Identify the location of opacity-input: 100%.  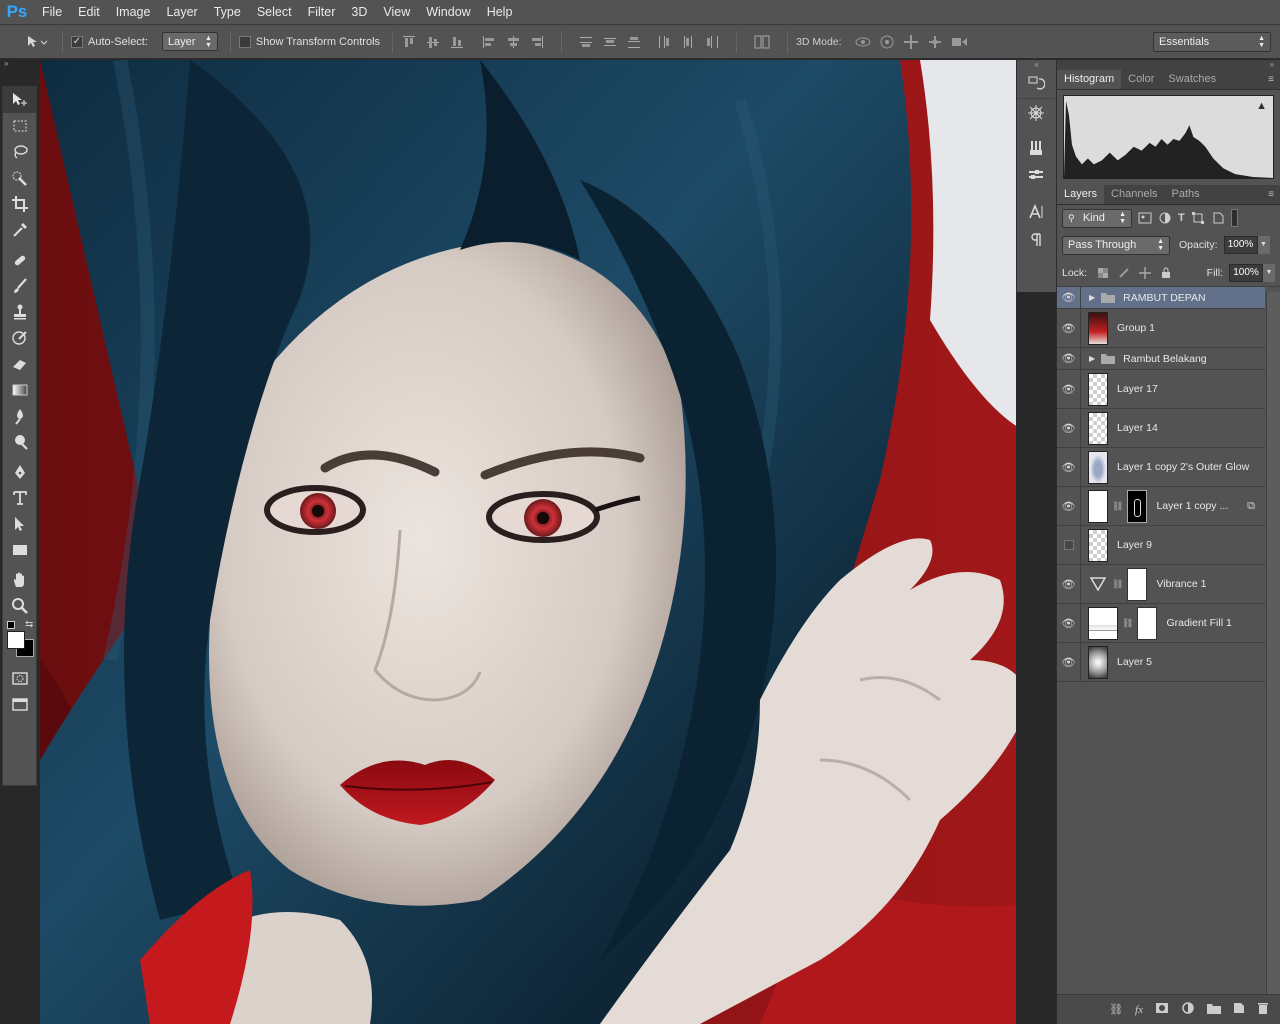
(1240, 245).